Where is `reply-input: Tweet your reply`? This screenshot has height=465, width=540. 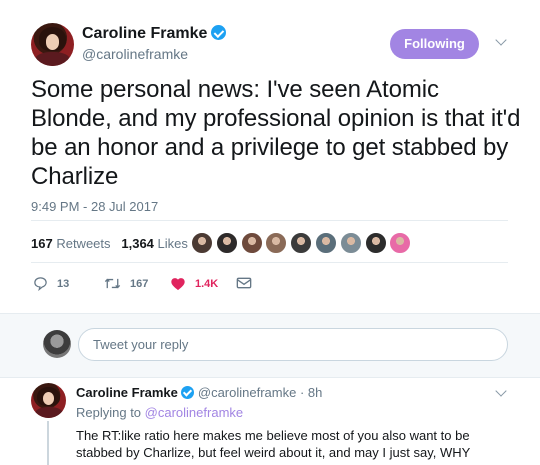 reply-input: Tweet your reply is located at coordinates (293, 344).